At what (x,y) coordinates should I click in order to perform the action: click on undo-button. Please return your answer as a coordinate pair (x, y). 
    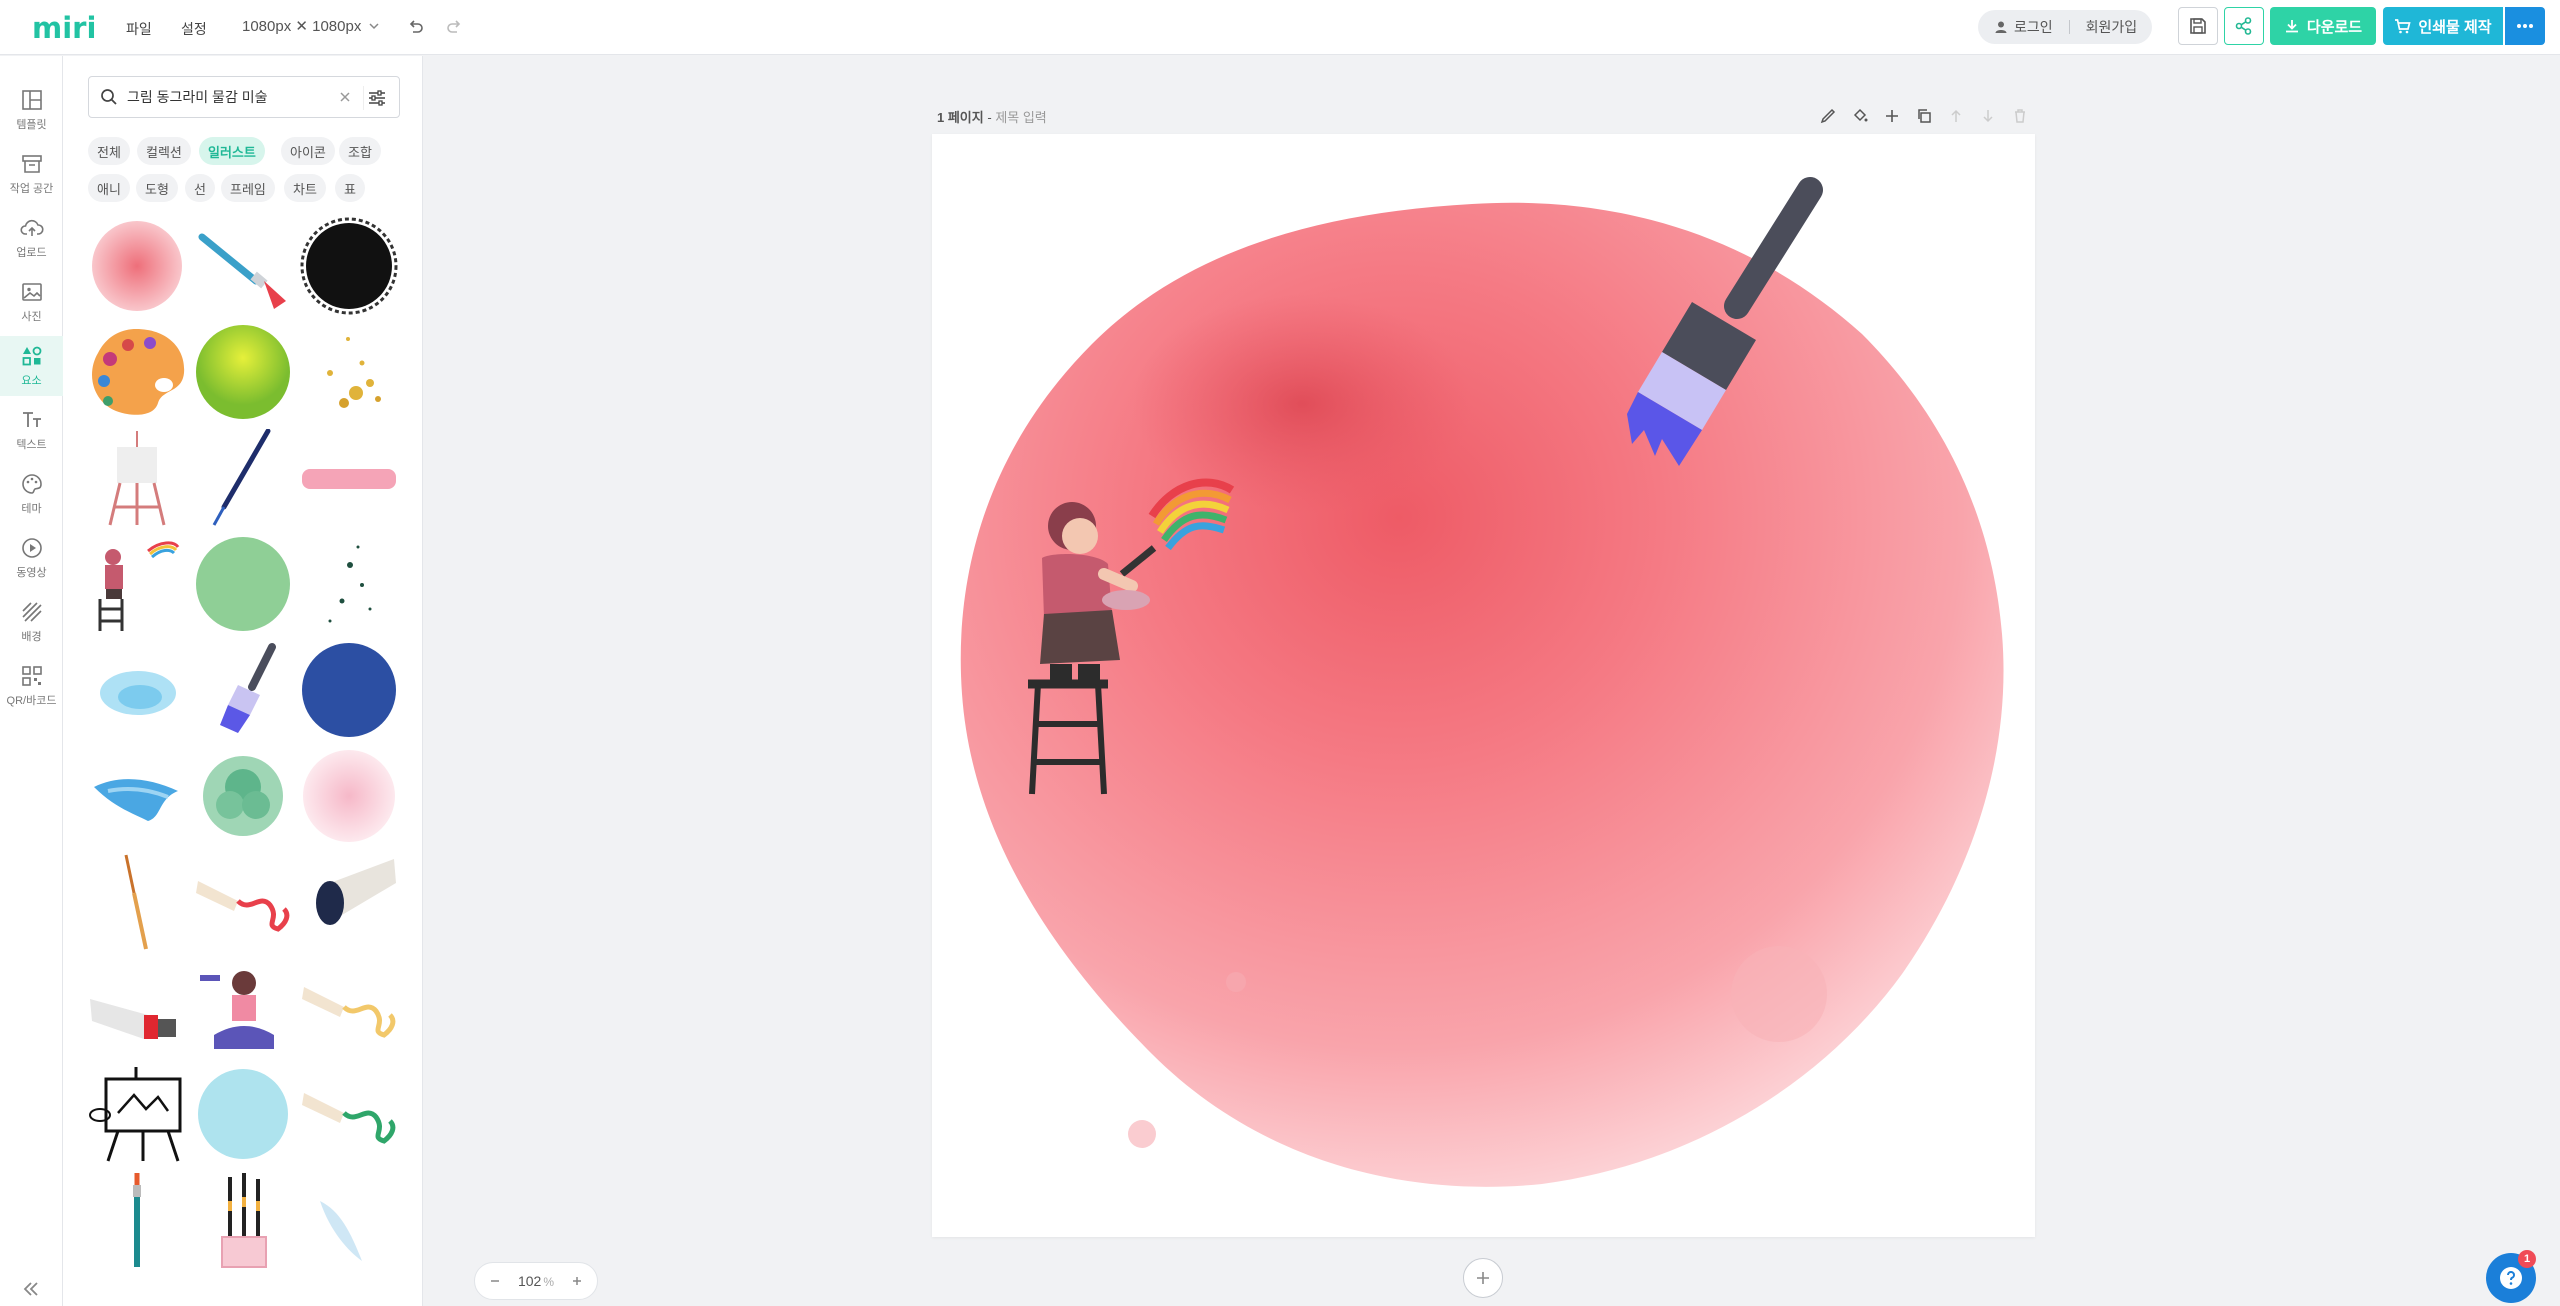
    Looking at the image, I should click on (416, 27).